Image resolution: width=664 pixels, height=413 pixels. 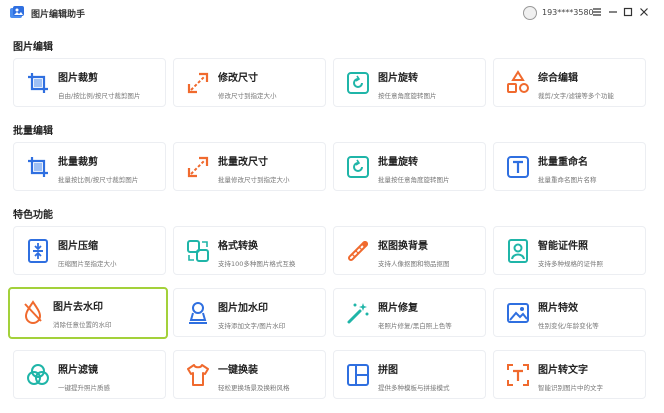 I want to click on card-batch-crop: 批量裁剪 批量按比例/按尺寸裁剪图片, so click(x=89, y=166).